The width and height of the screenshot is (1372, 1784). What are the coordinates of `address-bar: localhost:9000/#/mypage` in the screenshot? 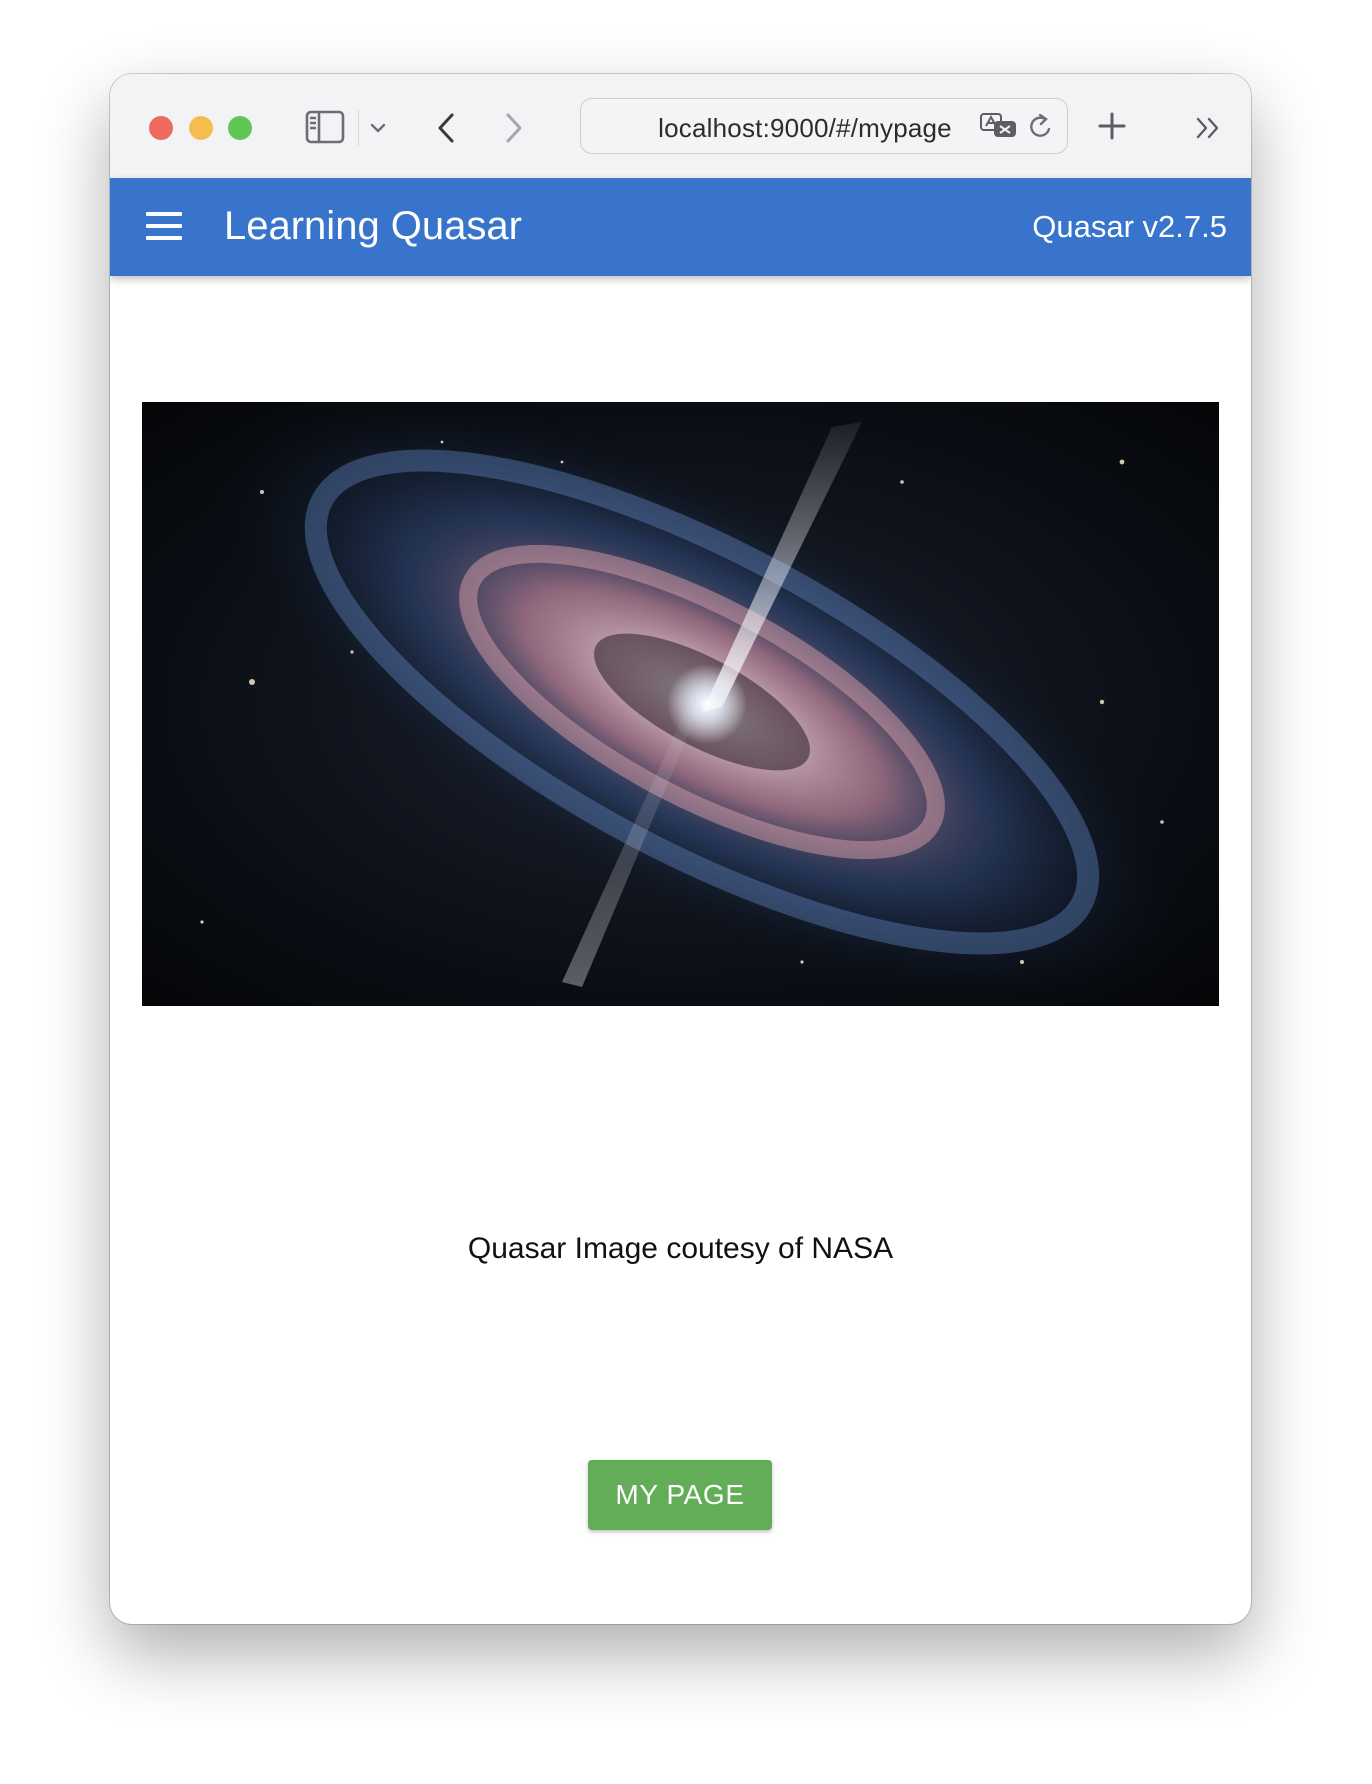 It's located at (824, 126).